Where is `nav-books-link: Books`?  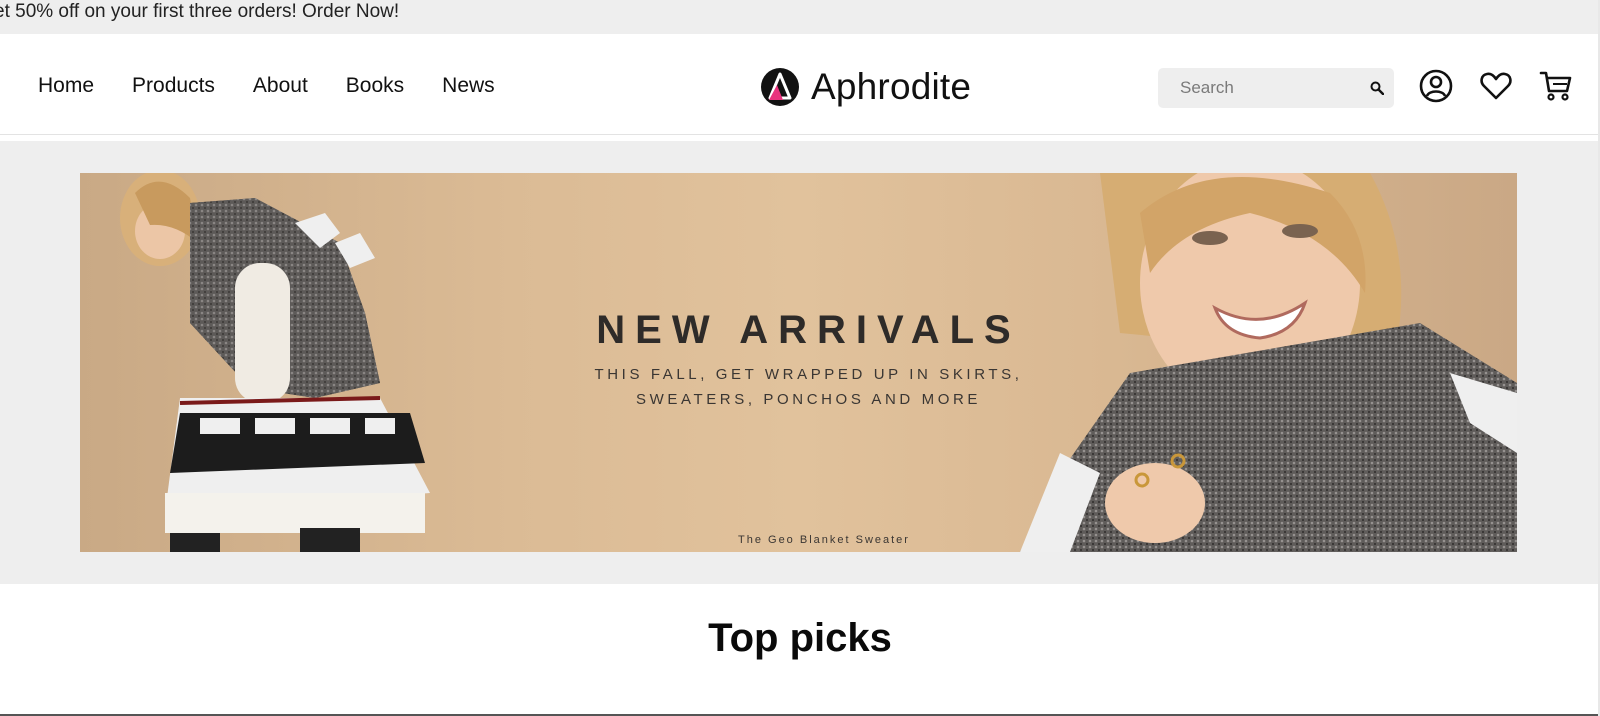 nav-books-link: Books is located at coordinates (375, 86).